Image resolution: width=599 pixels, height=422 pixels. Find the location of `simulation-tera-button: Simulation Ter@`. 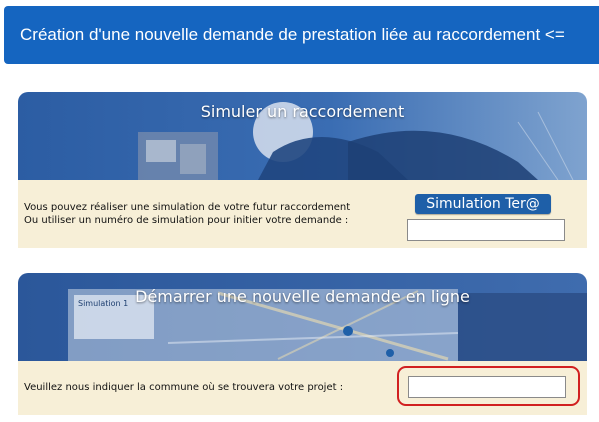

simulation-tera-button: Simulation Ter@ is located at coordinates (483, 204).